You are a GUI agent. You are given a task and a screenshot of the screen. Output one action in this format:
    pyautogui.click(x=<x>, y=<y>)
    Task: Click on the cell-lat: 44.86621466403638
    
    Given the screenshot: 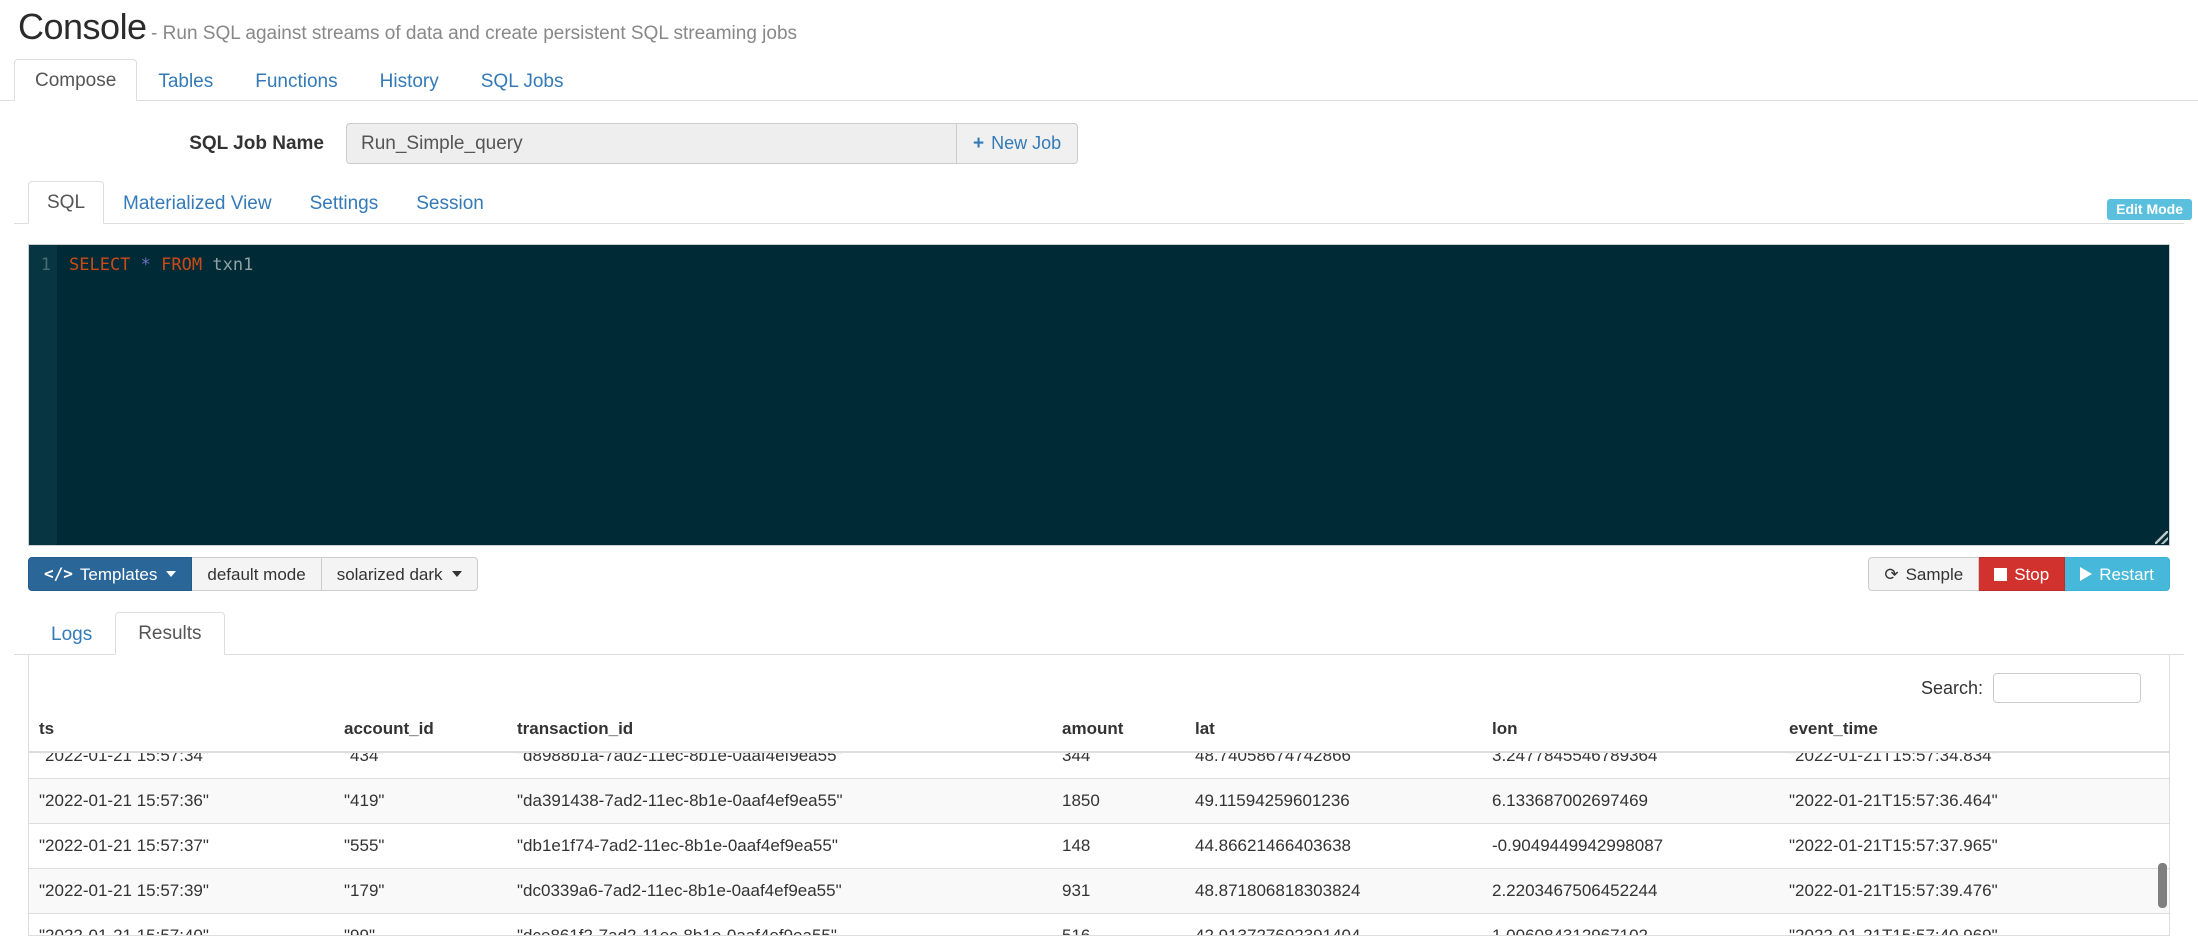 What is the action you would take?
    pyautogui.click(x=1333, y=846)
    